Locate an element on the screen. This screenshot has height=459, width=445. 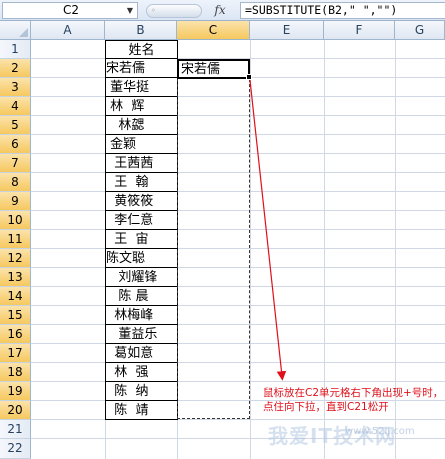
row-header-10: 10 is located at coordinates (15, 220).